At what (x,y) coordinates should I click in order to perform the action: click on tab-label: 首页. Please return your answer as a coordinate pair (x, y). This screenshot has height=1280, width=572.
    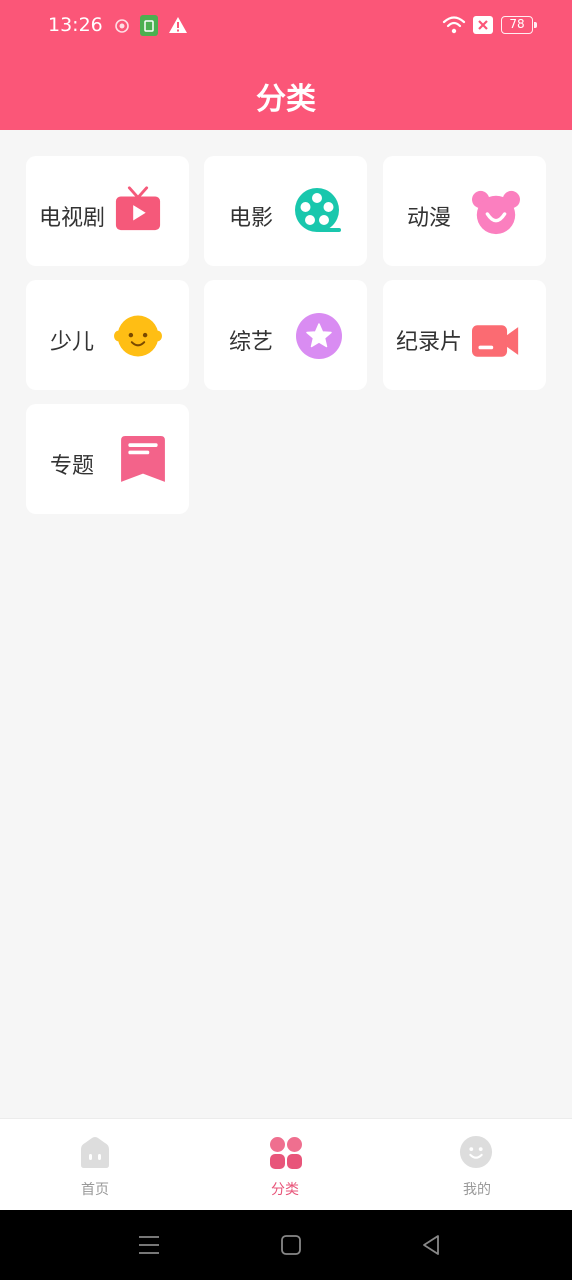
    Looking at the image, I should click on (95, 1190).